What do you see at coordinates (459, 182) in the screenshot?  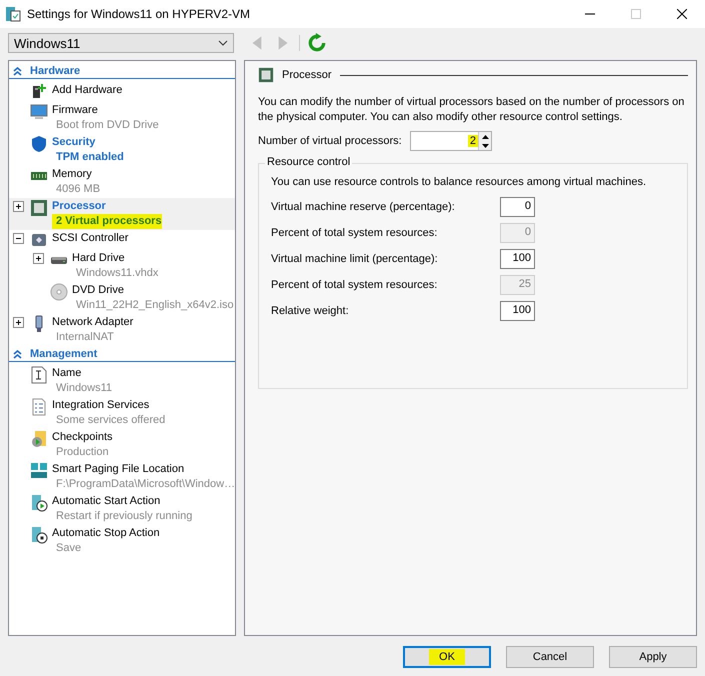 I see `group-description: You can use resource controls to balance resources among virtual machines.` at bounding box center [459, 182].